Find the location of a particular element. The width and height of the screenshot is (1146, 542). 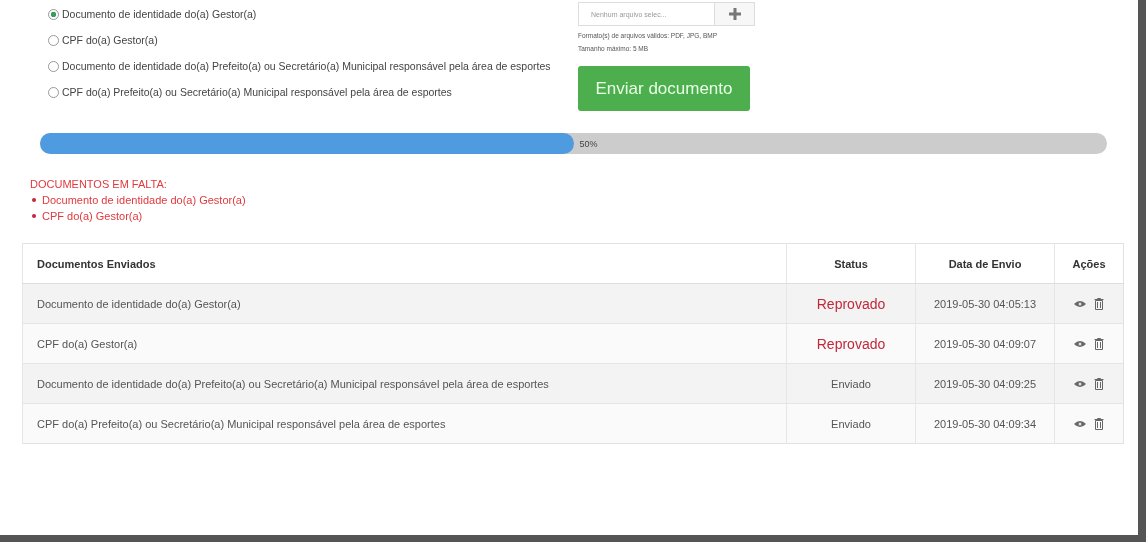

table-cell: Documento de identidade do(a) Prefeito(a) ou Secretário(a) Municipal responsável pela área de esportes is located at coordinates (404, 383).